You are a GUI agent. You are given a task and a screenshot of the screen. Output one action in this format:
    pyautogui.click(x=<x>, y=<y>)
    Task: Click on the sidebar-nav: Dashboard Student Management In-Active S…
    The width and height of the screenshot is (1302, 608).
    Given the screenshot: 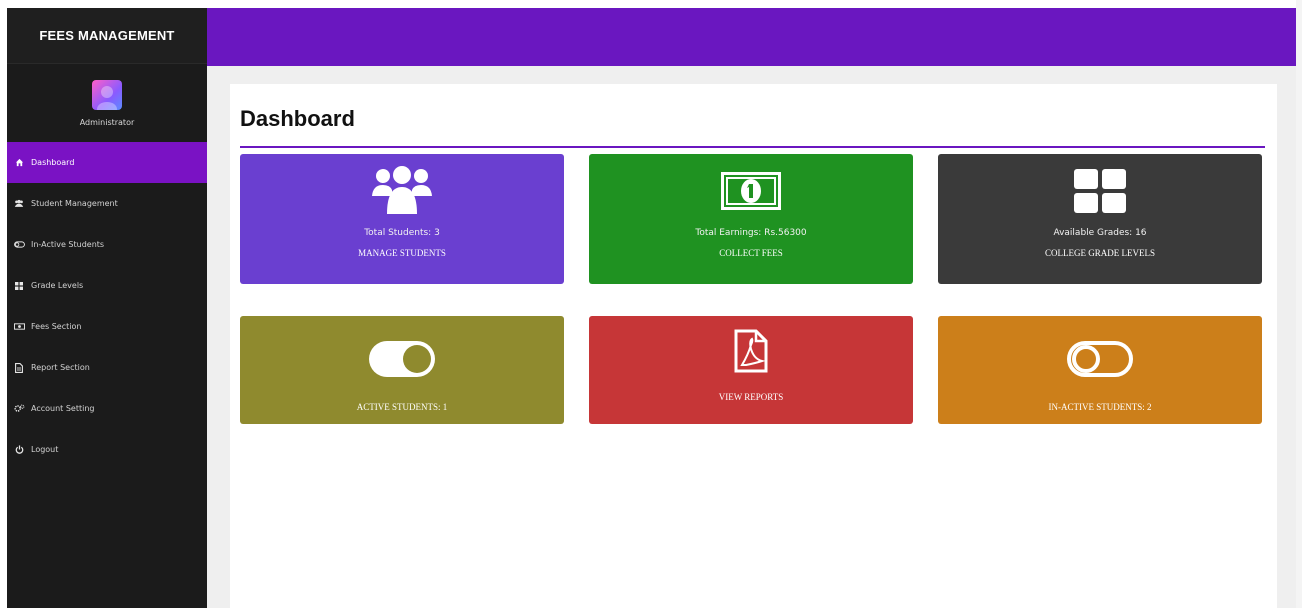 What is the action you would take?
    pyautogui.click(x=107, y=306)
    